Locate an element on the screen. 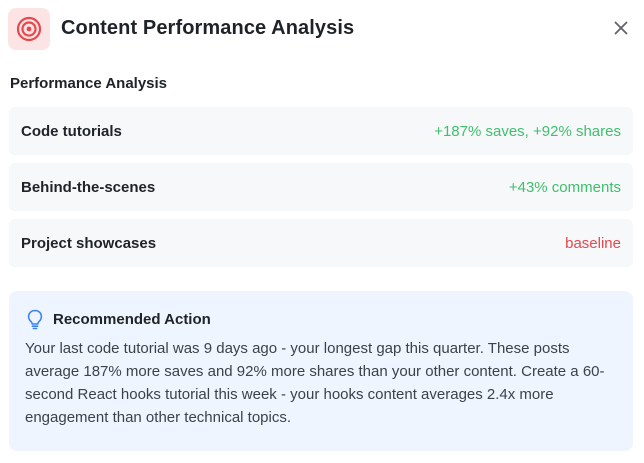 Image resolution: width=644 pixels, height=463 pixels. target-icon is located at coordinates (29, 29).